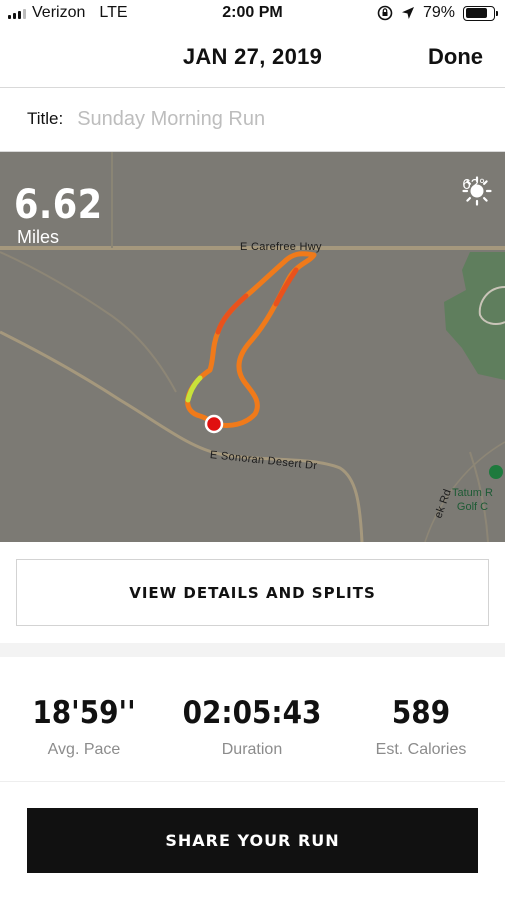  I want to click on divider, so click(252, 781).